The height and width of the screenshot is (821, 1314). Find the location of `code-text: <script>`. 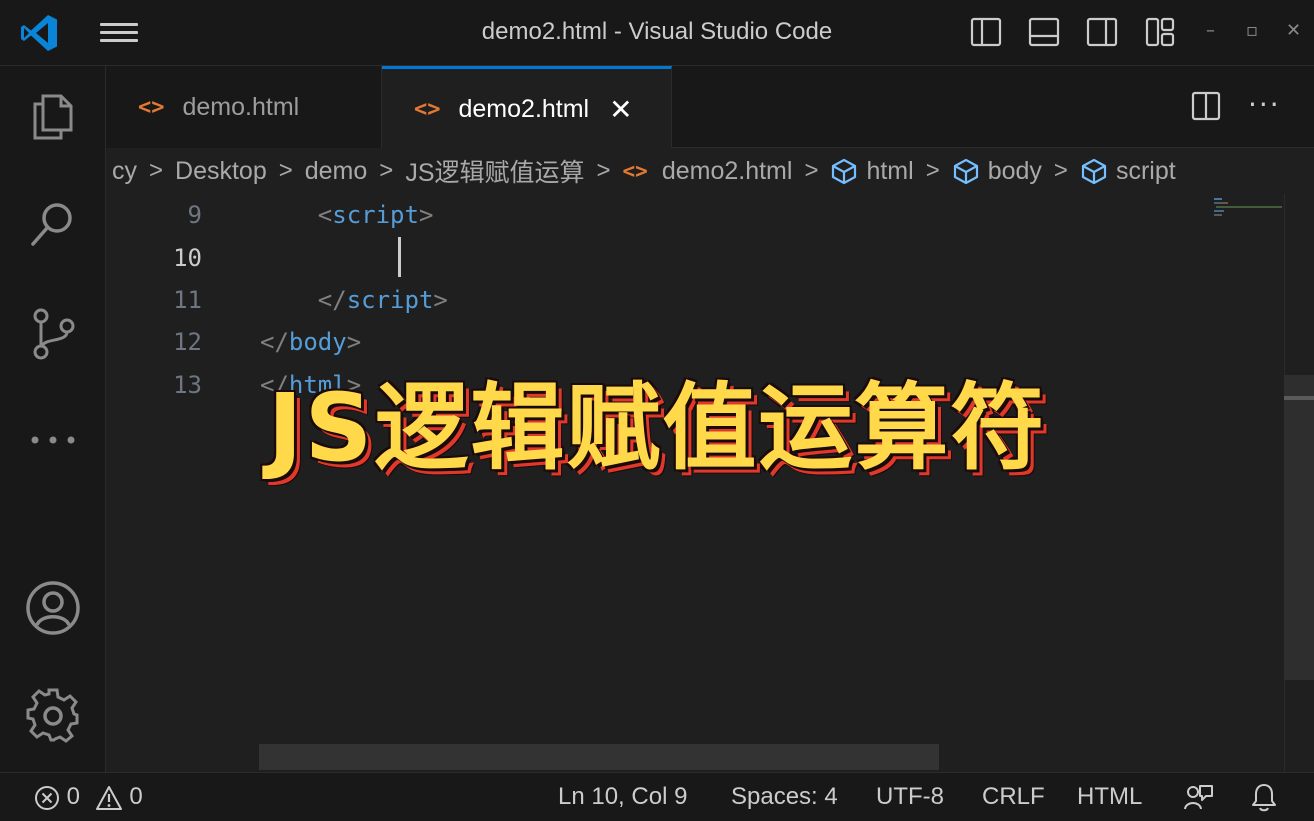

code-text: <script> is located at coordinates (375, 215).